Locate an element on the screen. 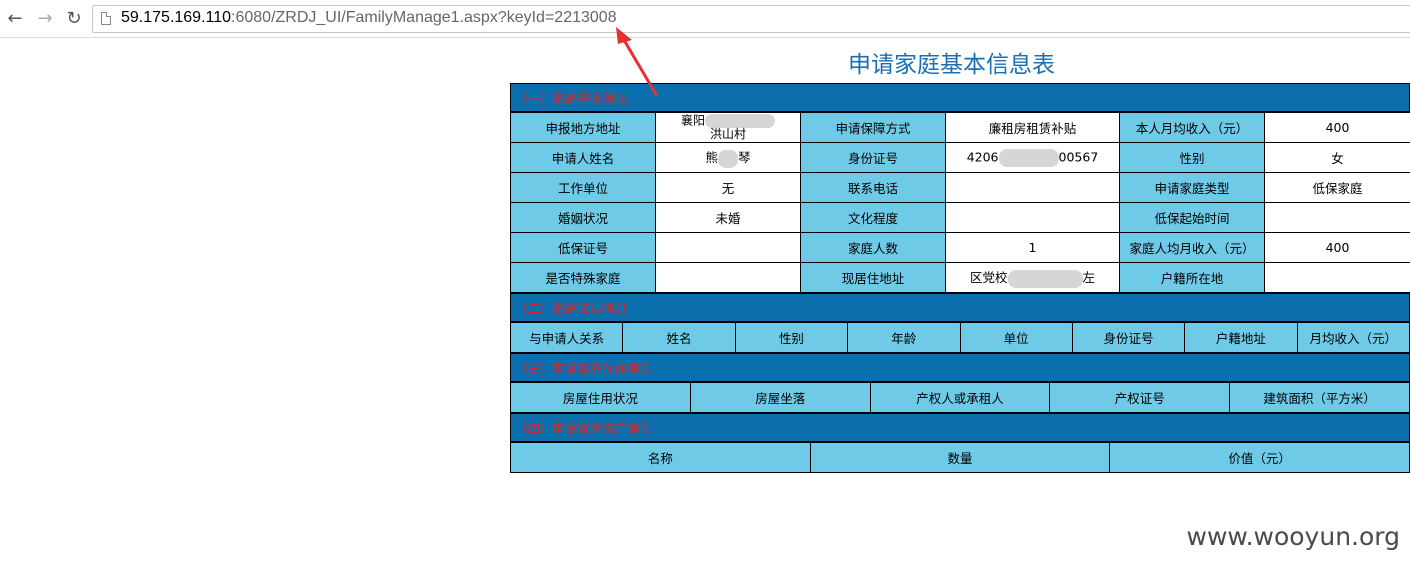  members-column-header-6: 户籍地址 is located at coordinates (1241, 337).